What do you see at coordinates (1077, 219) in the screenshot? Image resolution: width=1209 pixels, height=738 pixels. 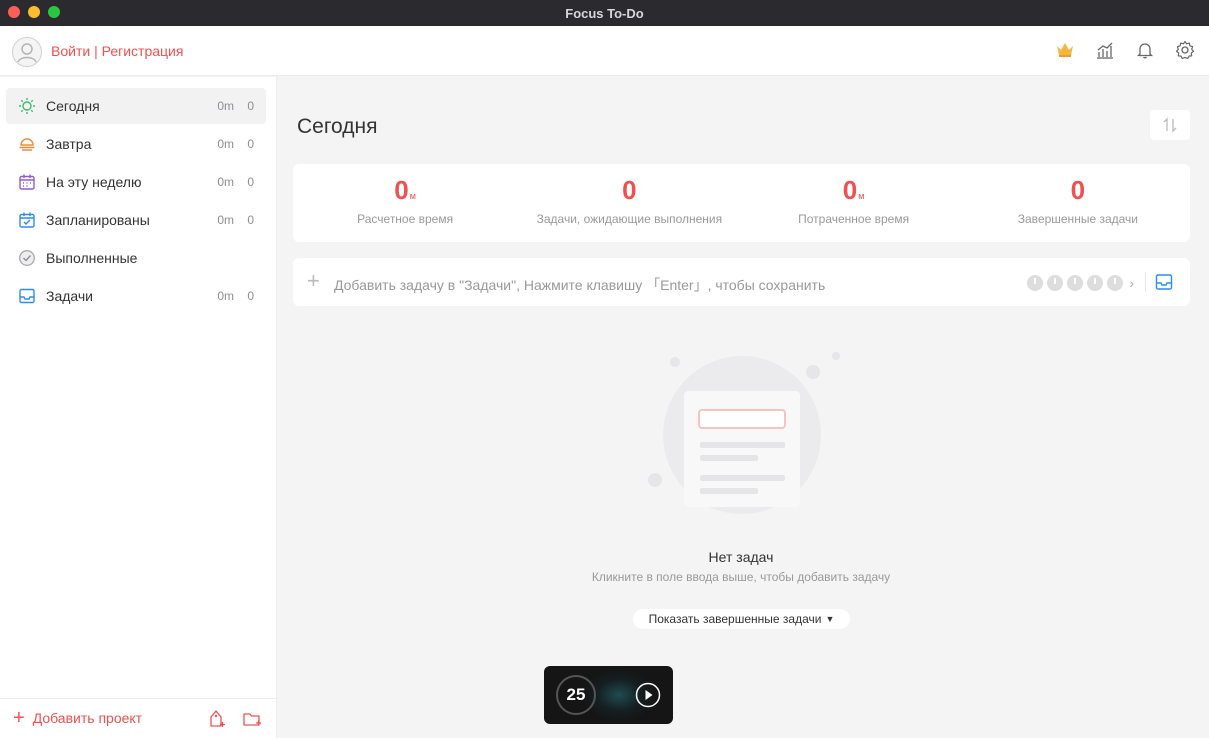 I see `stat-label: Завершенные задачи` at bounding box center [1077, 219].